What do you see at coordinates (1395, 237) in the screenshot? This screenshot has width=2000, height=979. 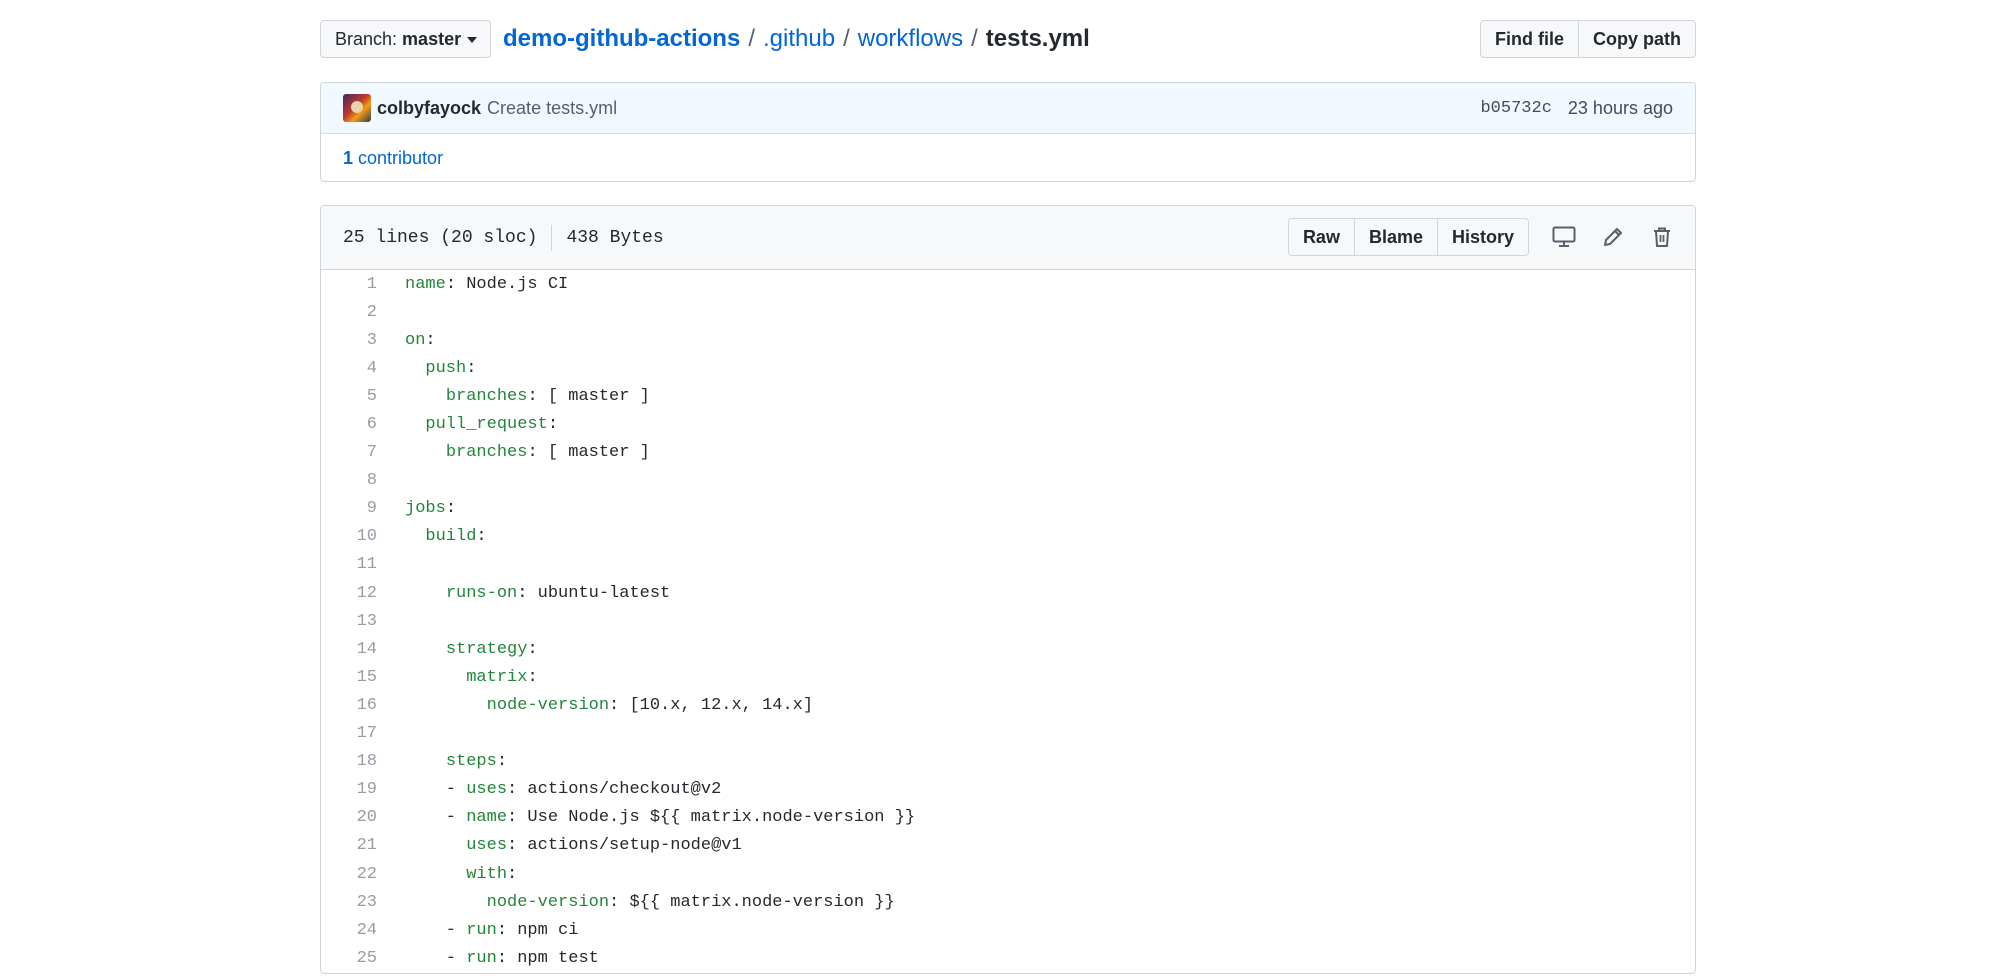 I see `blame-button: Blame` at bounding box center [1395, 237].